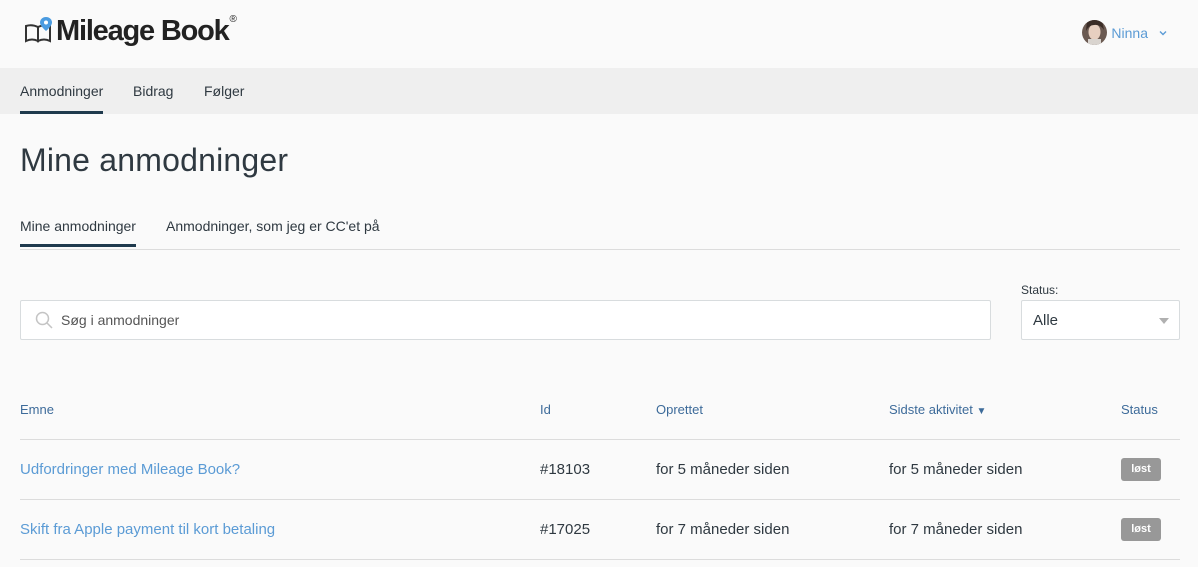 The image size is (1198, 567). What do you see at coordinates (981, 411) in the screenshot?
I see `sort-desc-icon: ▼` at bounding box center [981, 411].